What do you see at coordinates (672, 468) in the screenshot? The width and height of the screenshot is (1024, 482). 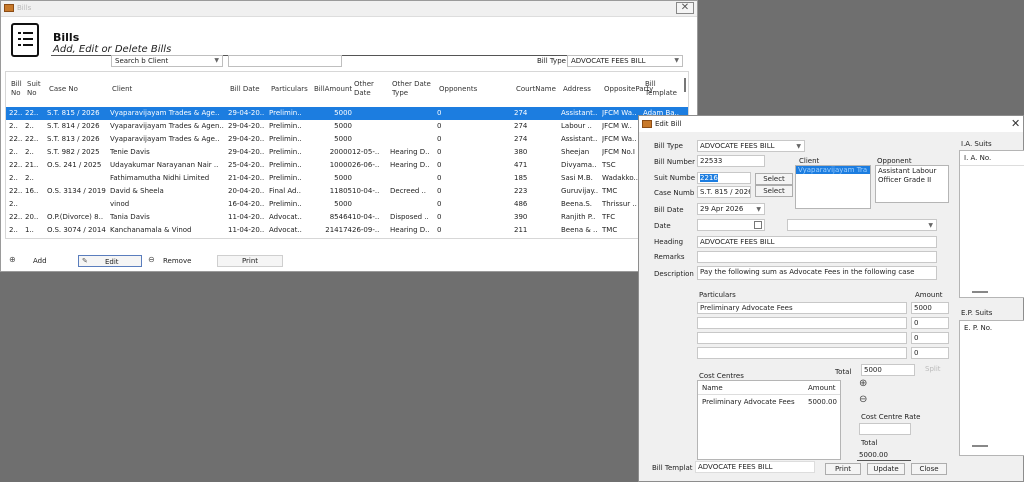 I see `bill-template-label: Bill Templat` at bounding box center [672, 468].